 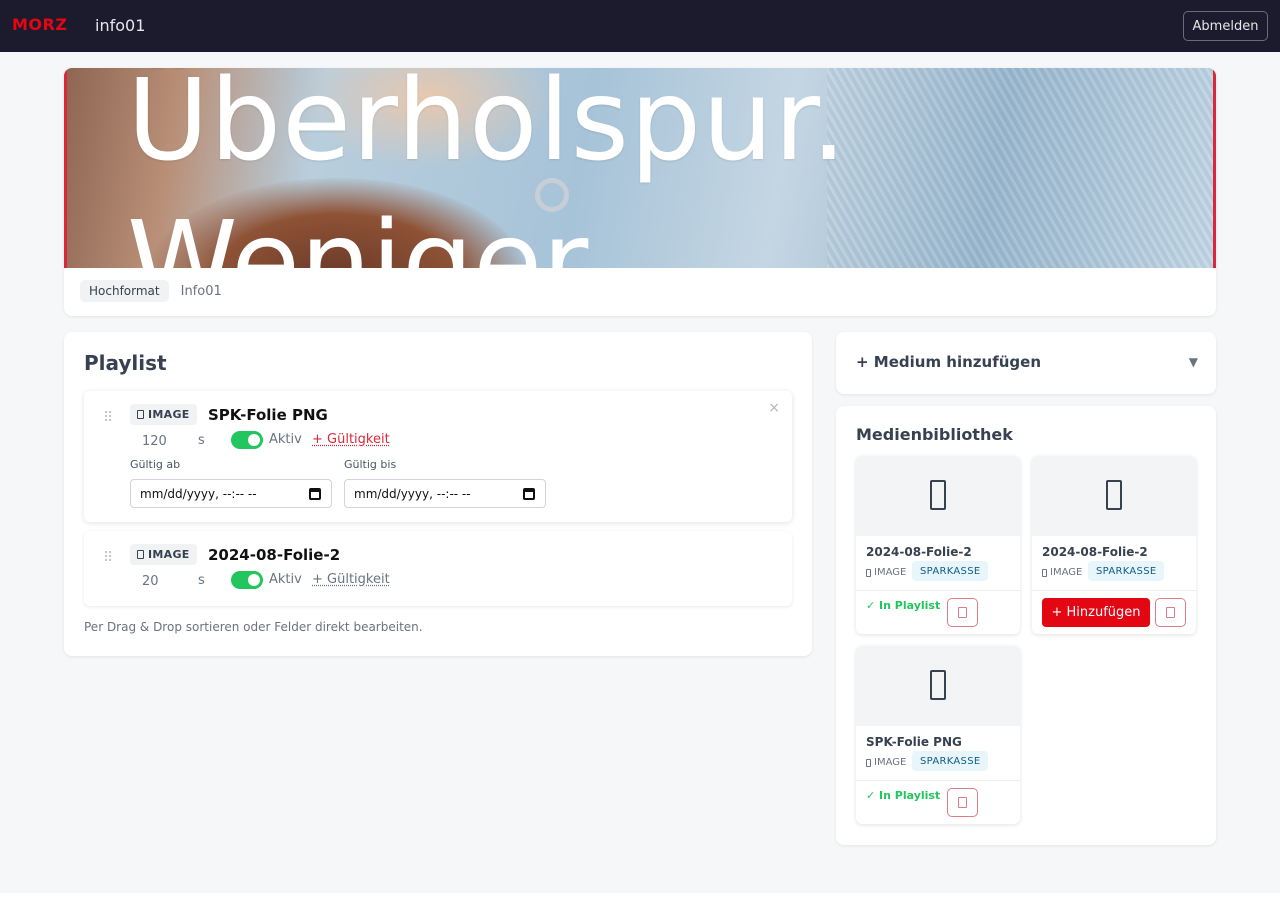 I want to click on add-medium-panel: + Medium hinzufügen ▼, so click(x=1026, y=363).